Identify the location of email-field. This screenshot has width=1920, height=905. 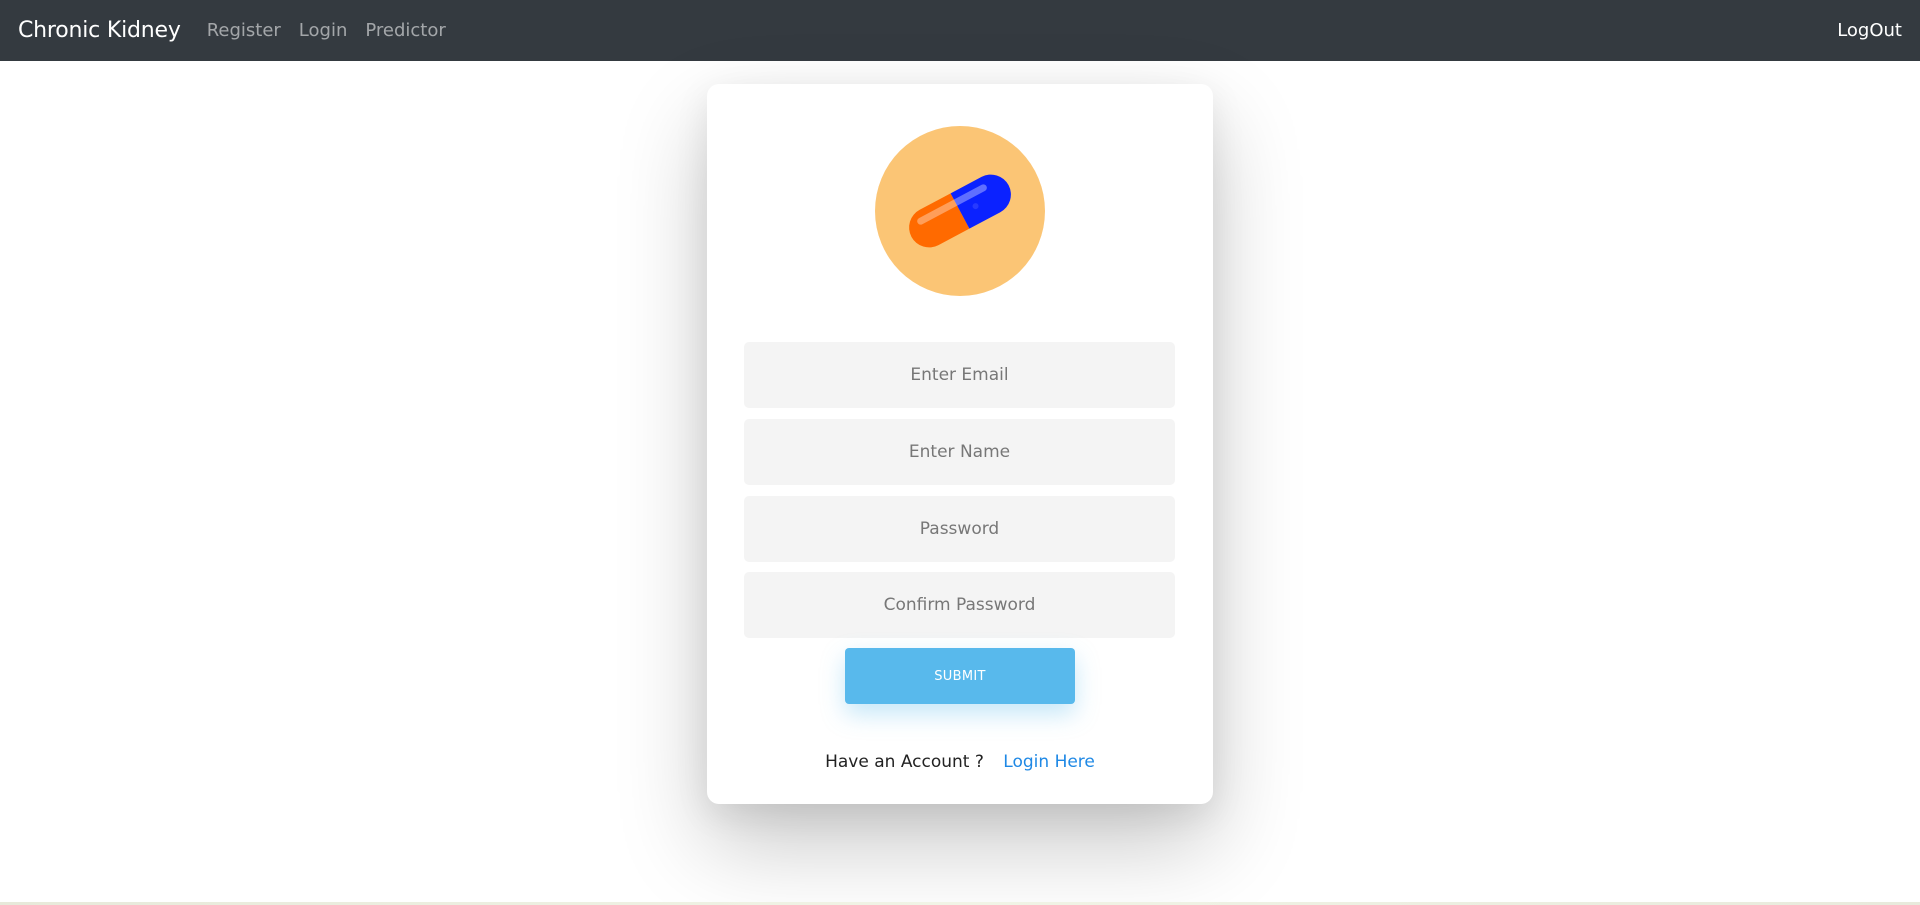
(959, 375).